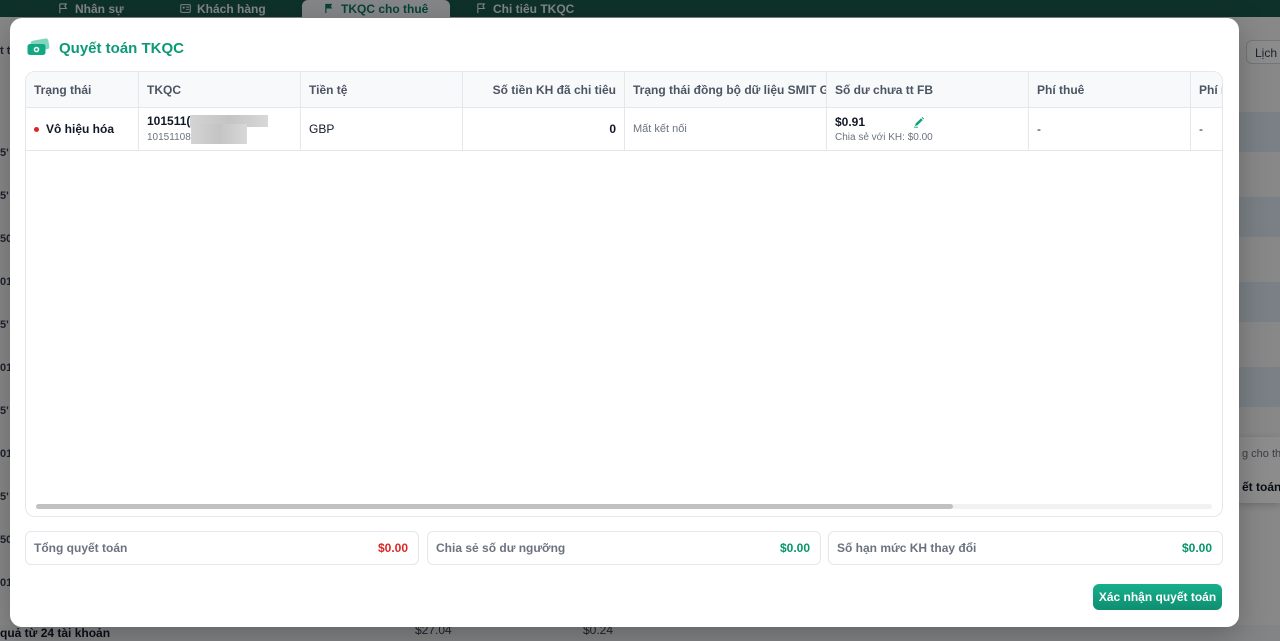 The width and height of the screenshot is (1280, 641). Describe the element at coordinates (612, 129) in the screenshot. I see `spent-value: 0` at that location.